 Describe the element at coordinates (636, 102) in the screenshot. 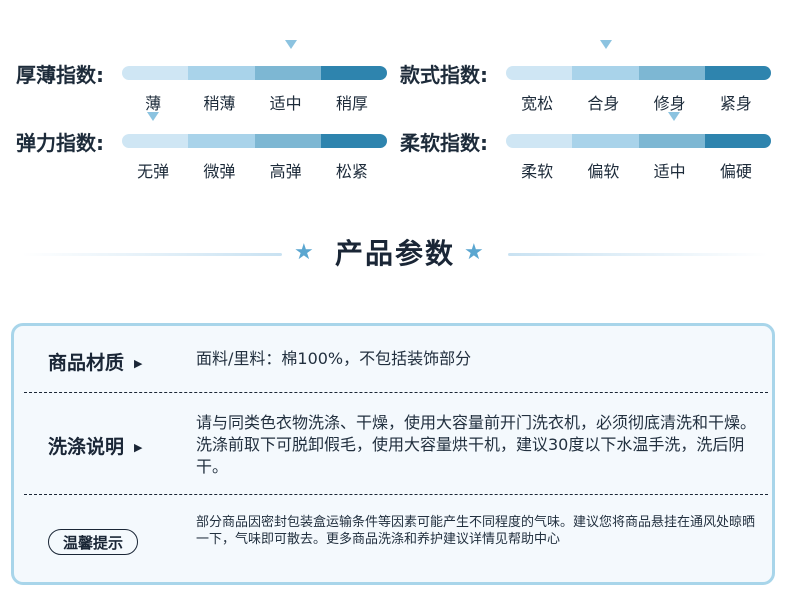

I see `index-options: 宽松 合身 修身 紧身` at that location.